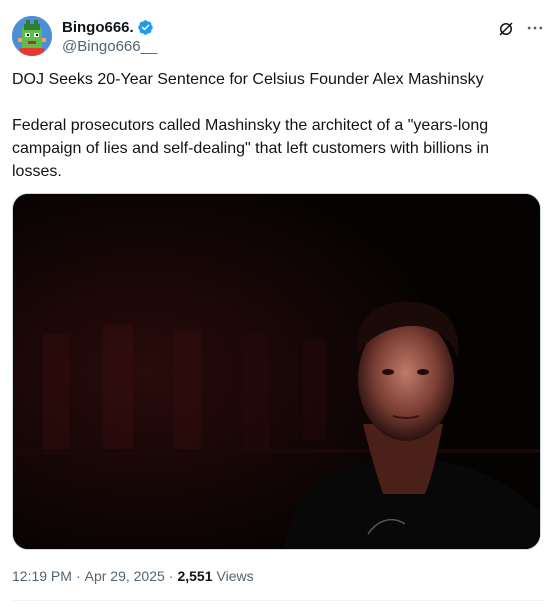  What do you see at coordinates (506, 29) in the screenshot?
I see `grok-icon` at bounding box center [506, 29].